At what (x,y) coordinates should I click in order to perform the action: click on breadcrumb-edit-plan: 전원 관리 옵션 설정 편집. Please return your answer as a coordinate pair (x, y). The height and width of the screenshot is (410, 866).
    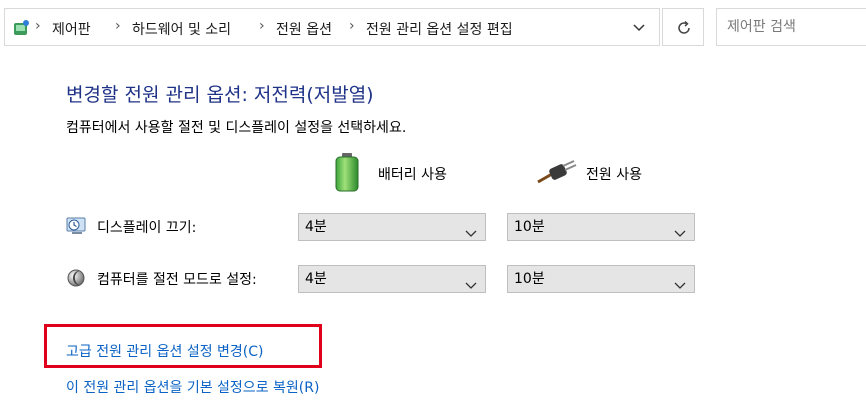
    Looking at the image, I should click on (439, 29).